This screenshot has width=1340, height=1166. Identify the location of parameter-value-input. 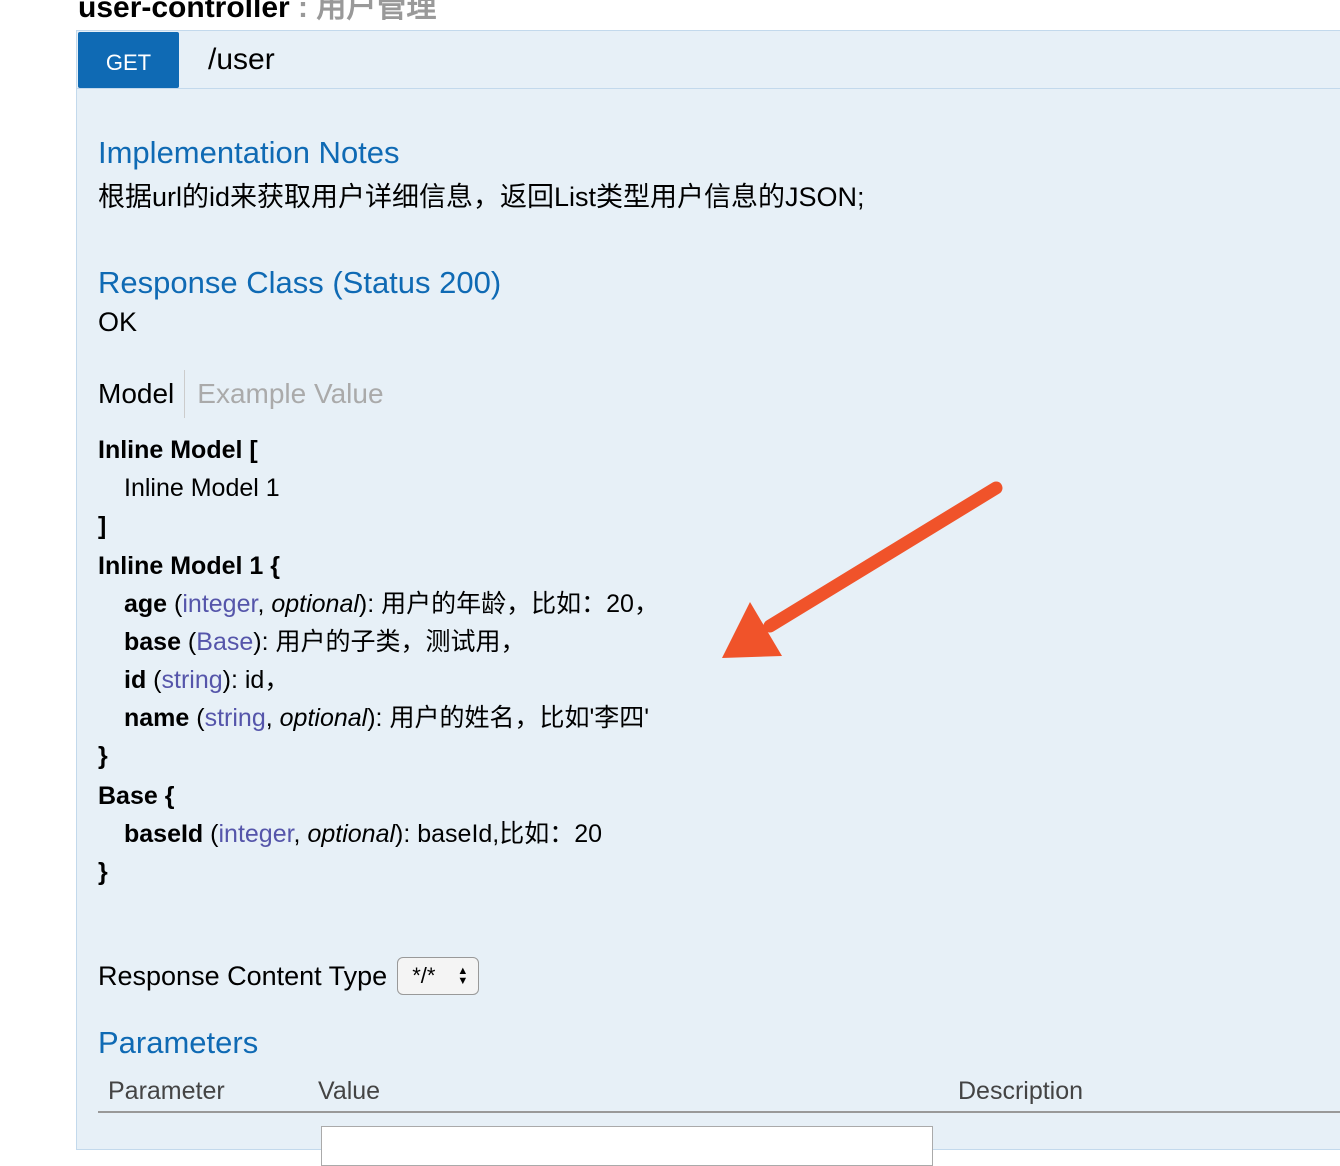
(627, 1146).